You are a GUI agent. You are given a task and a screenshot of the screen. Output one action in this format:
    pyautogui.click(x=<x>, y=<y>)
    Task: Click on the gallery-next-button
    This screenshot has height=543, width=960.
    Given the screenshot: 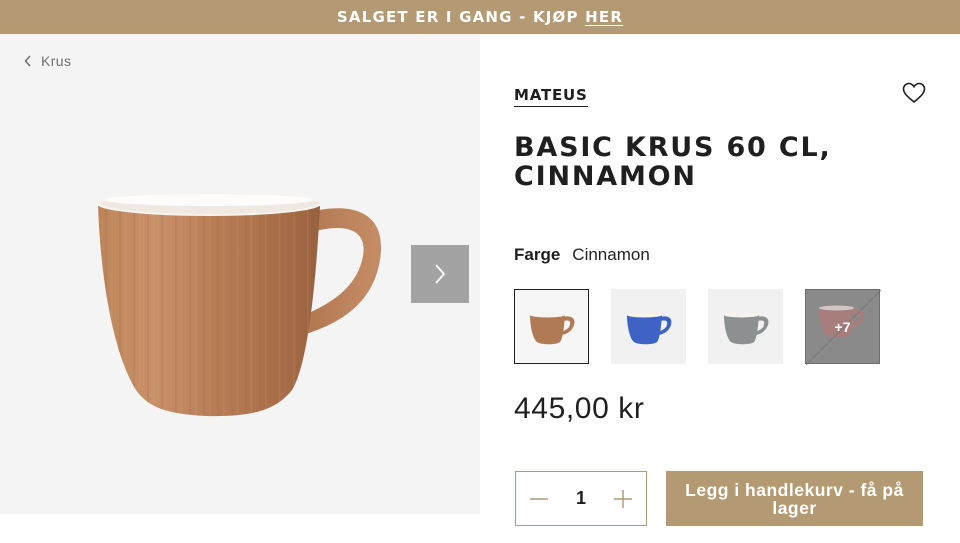 What is the action you would take?
    pyautogui.click(x=440, y=274)
    